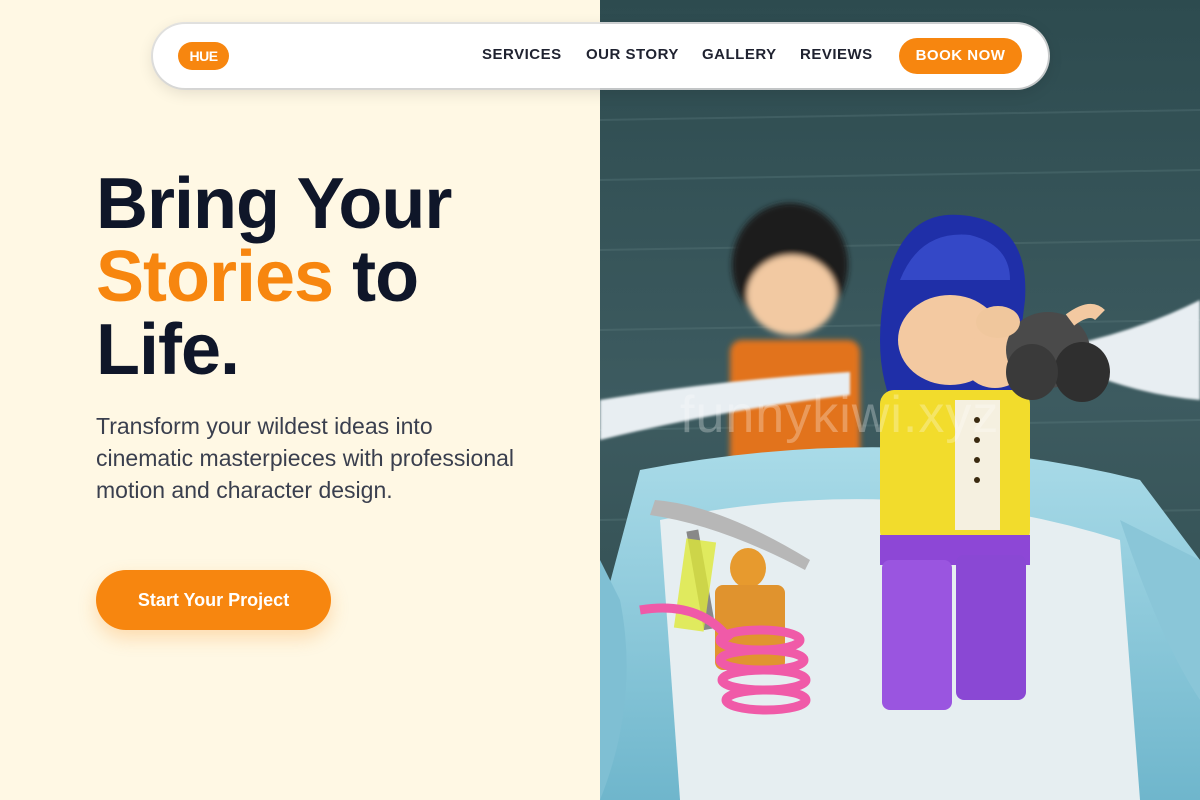  I want to click on book-now-button: BOOK NOW, so click(960, 56).